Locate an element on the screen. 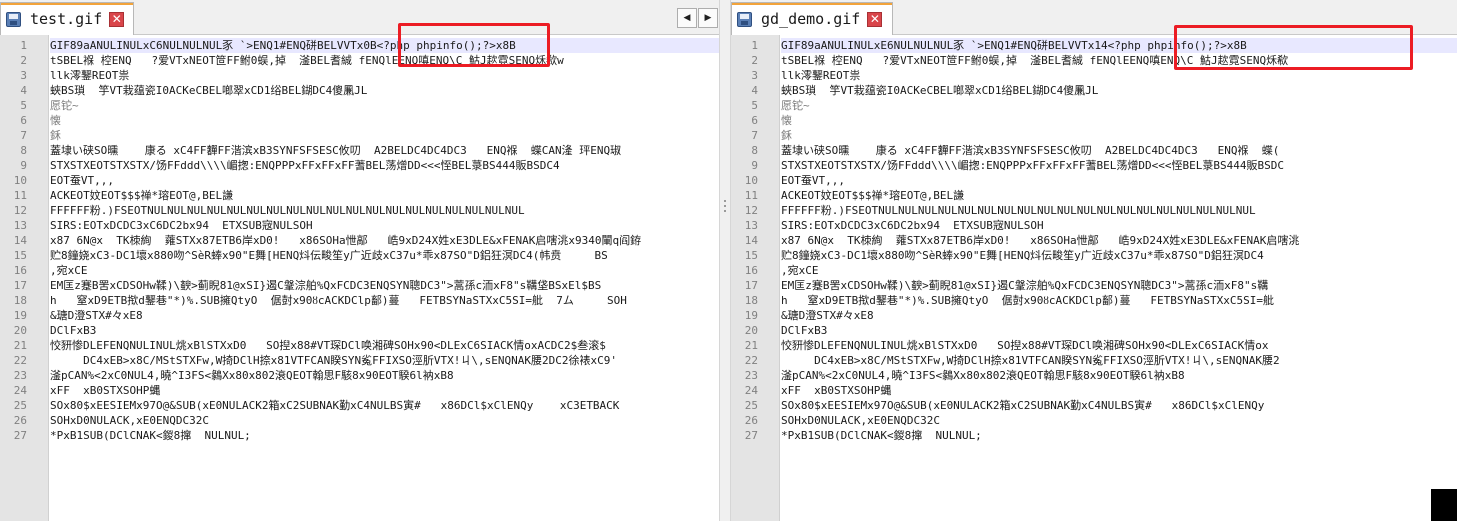  pane-splitter is located at coordinates (725, 260).